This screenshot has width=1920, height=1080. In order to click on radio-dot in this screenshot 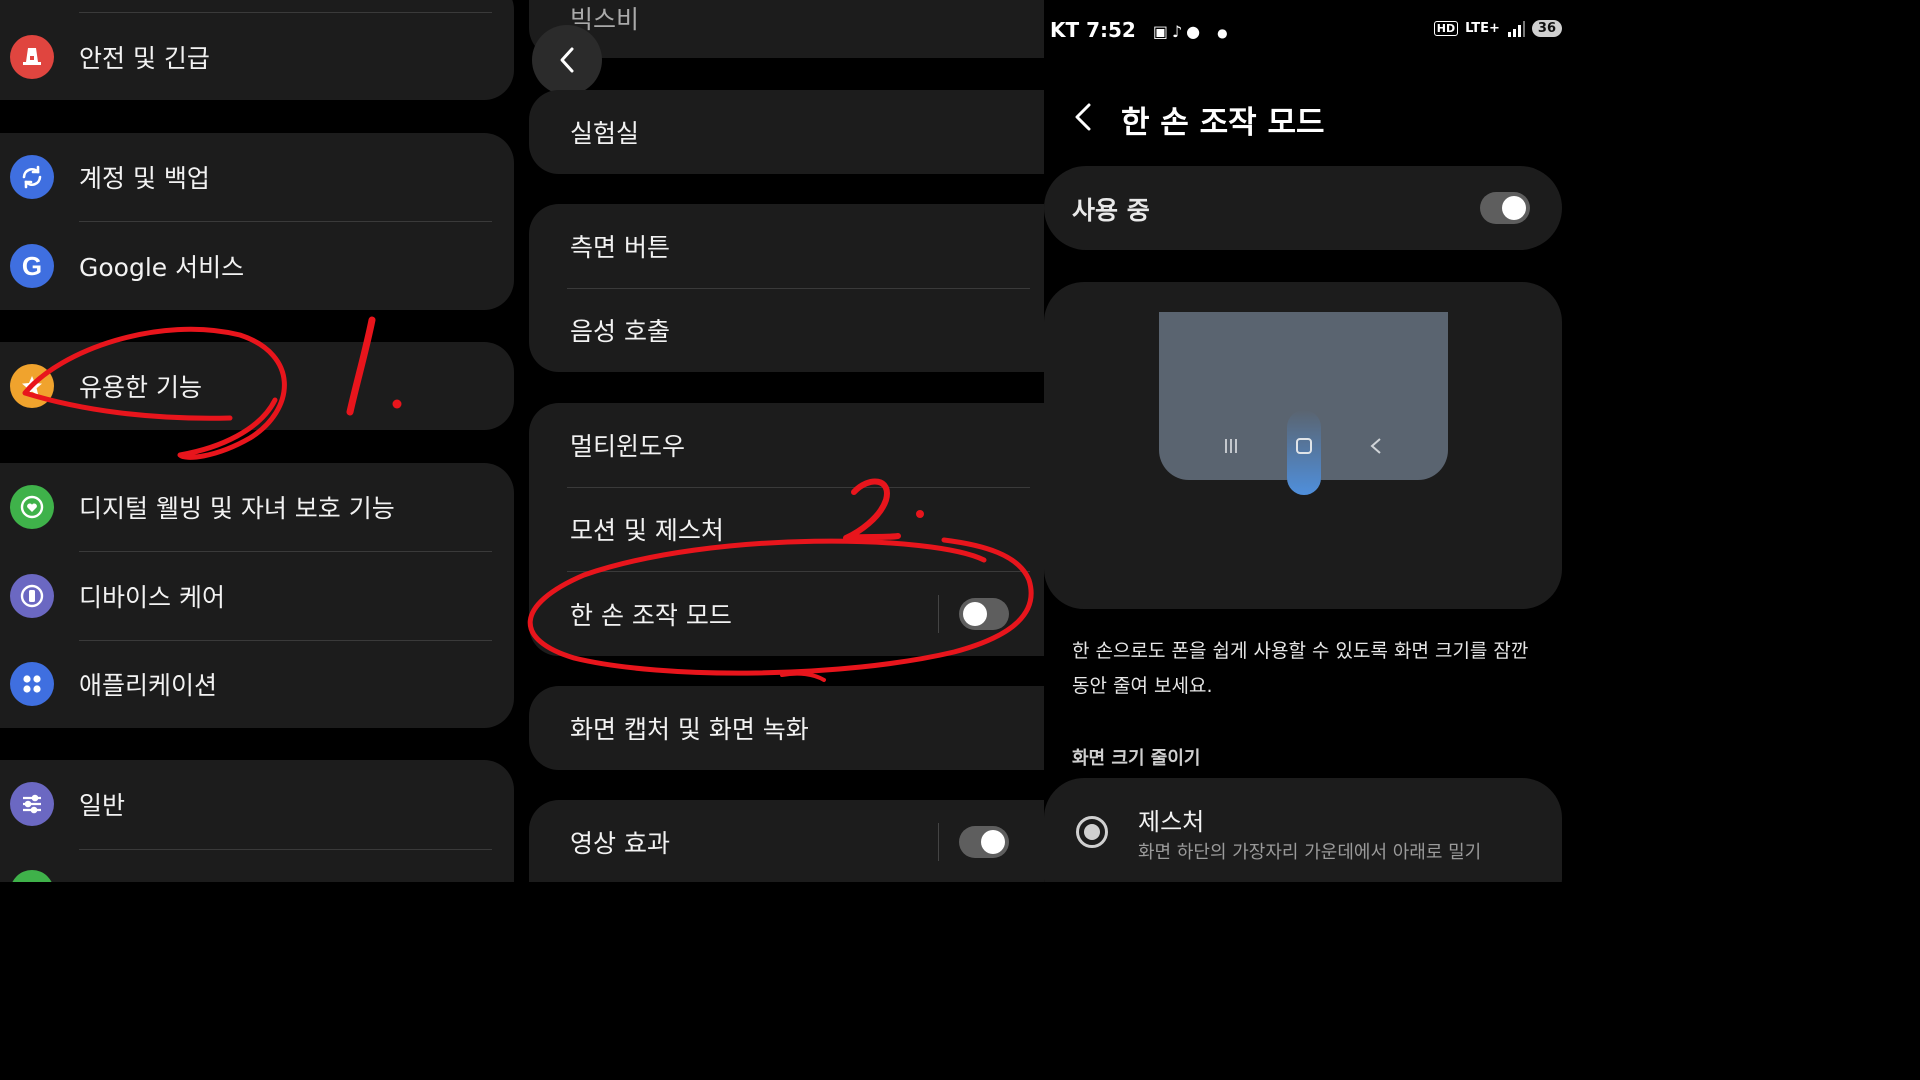, I will do `click(1092, 832)`.